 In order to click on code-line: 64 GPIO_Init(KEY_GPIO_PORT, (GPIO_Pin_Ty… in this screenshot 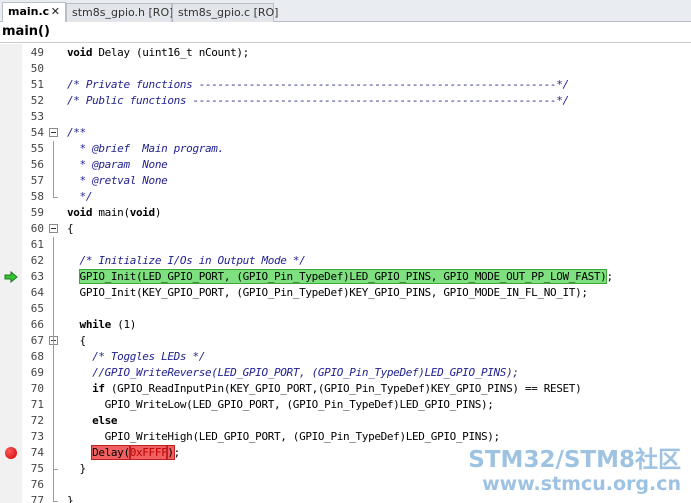, I will do `click(345, 293)`.